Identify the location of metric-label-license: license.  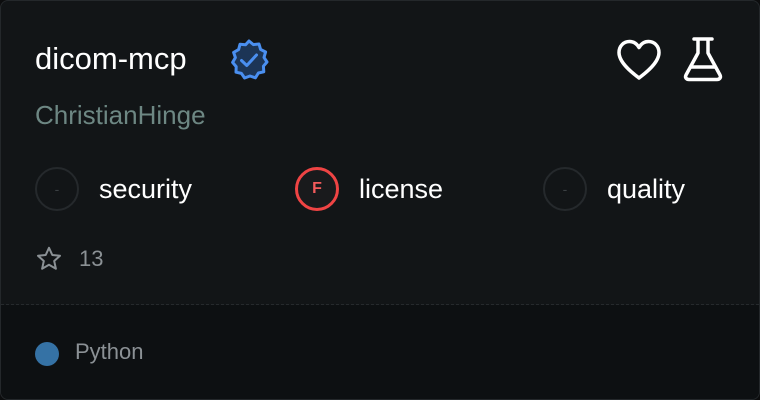
(401, 188).